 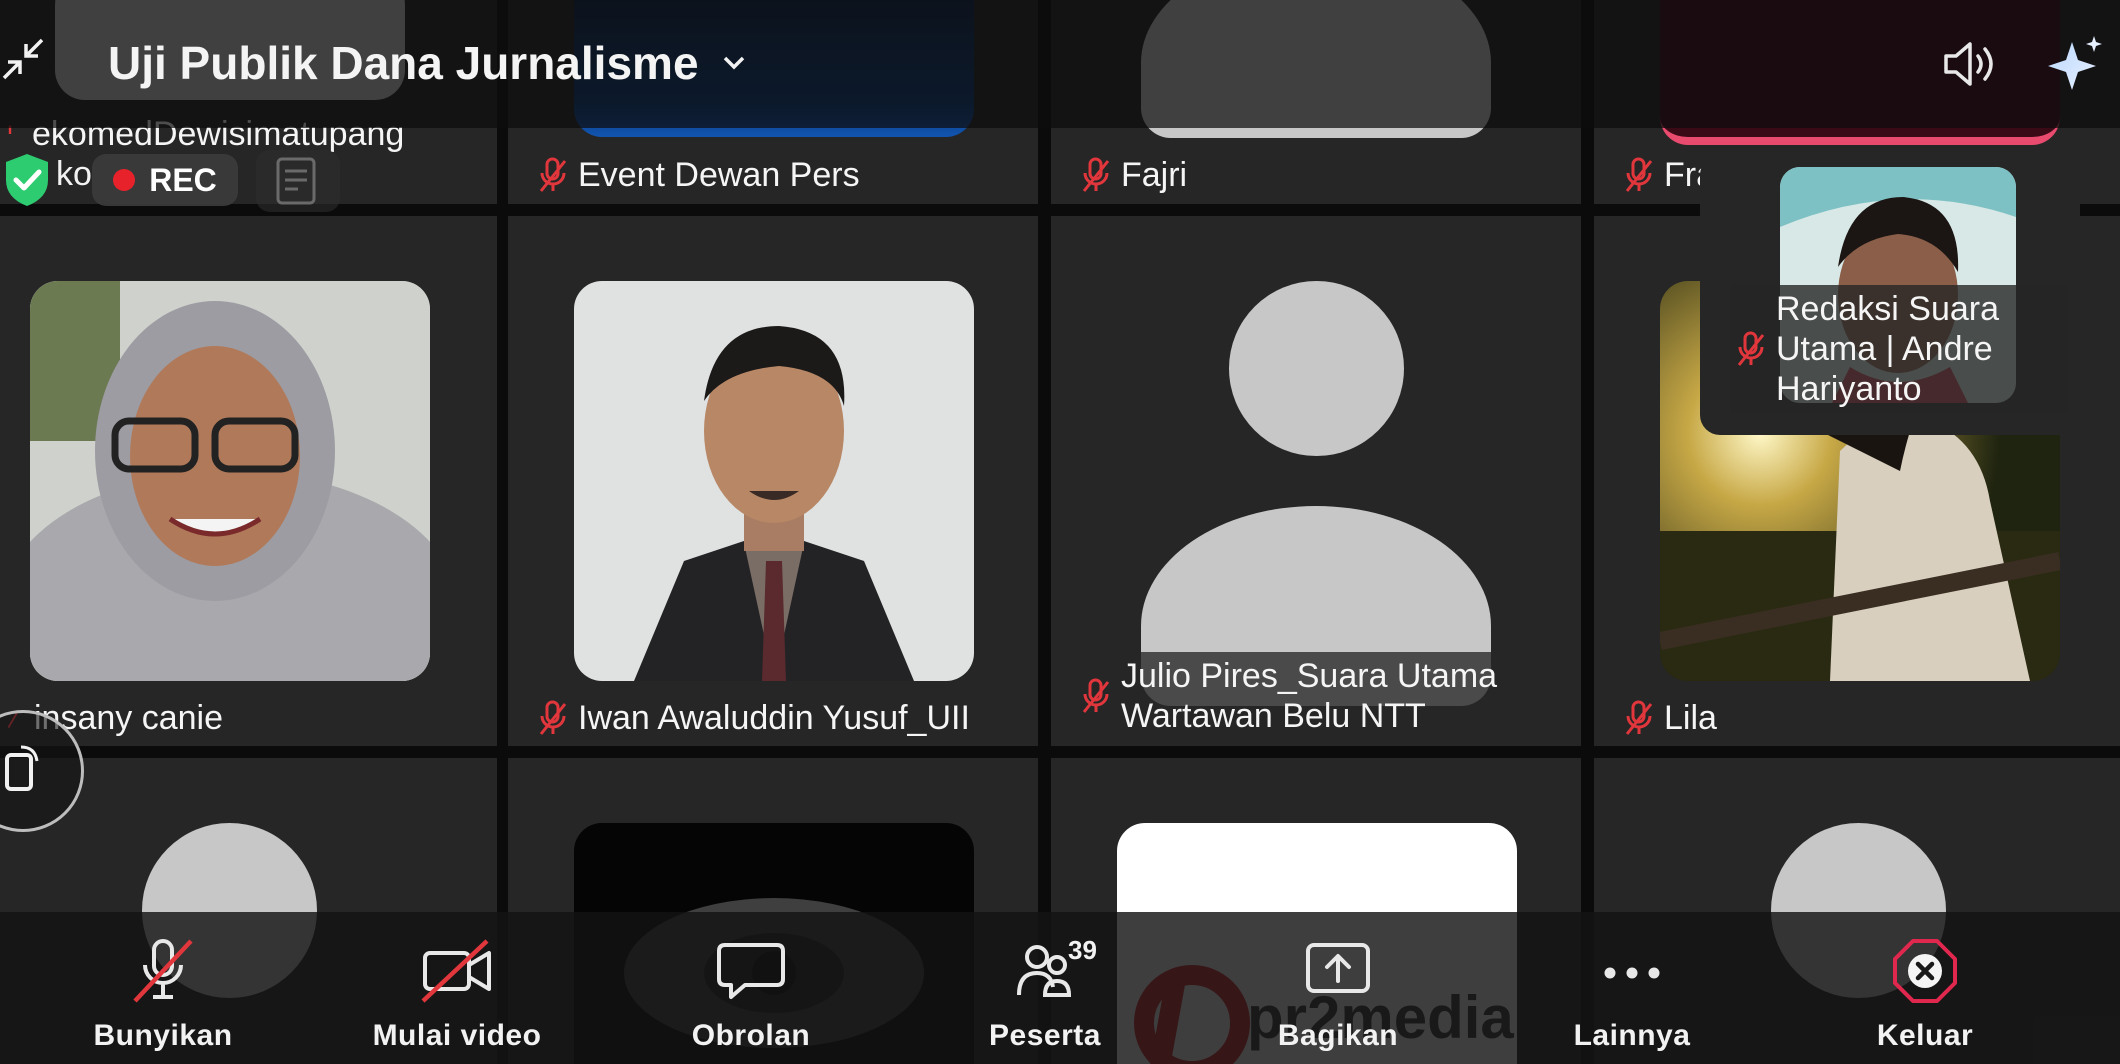 I want to click on video-tile: Iwan Awaluddin Yusuf_UII, so click(x=773, y=481).